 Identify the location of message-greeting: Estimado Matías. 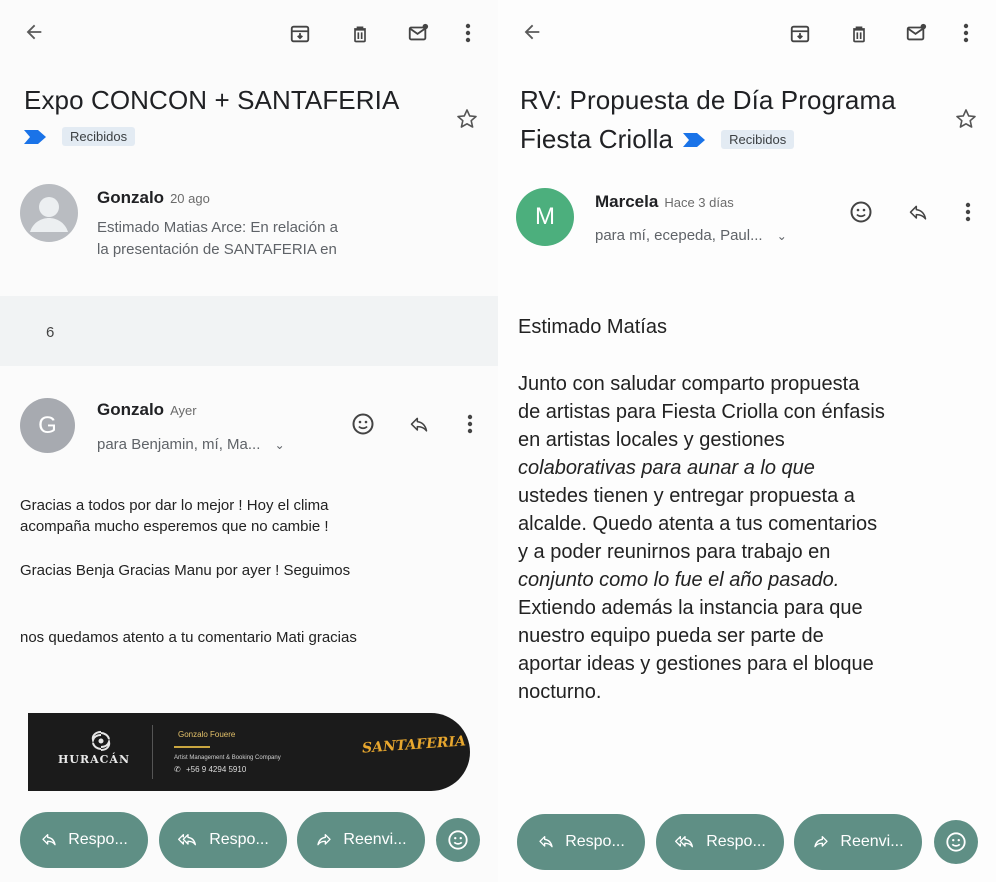
(592, 327).